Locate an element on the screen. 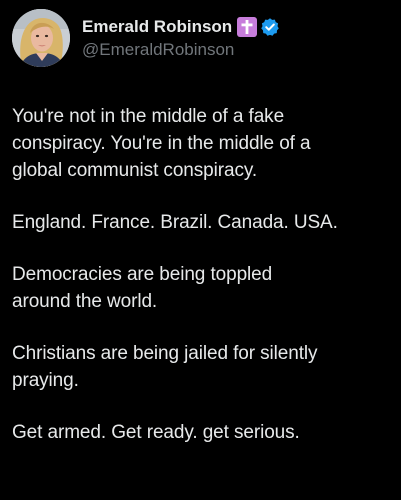 This screenshot has width=401, height=500. profile-photo-icon is located at coordinates (41, 38).